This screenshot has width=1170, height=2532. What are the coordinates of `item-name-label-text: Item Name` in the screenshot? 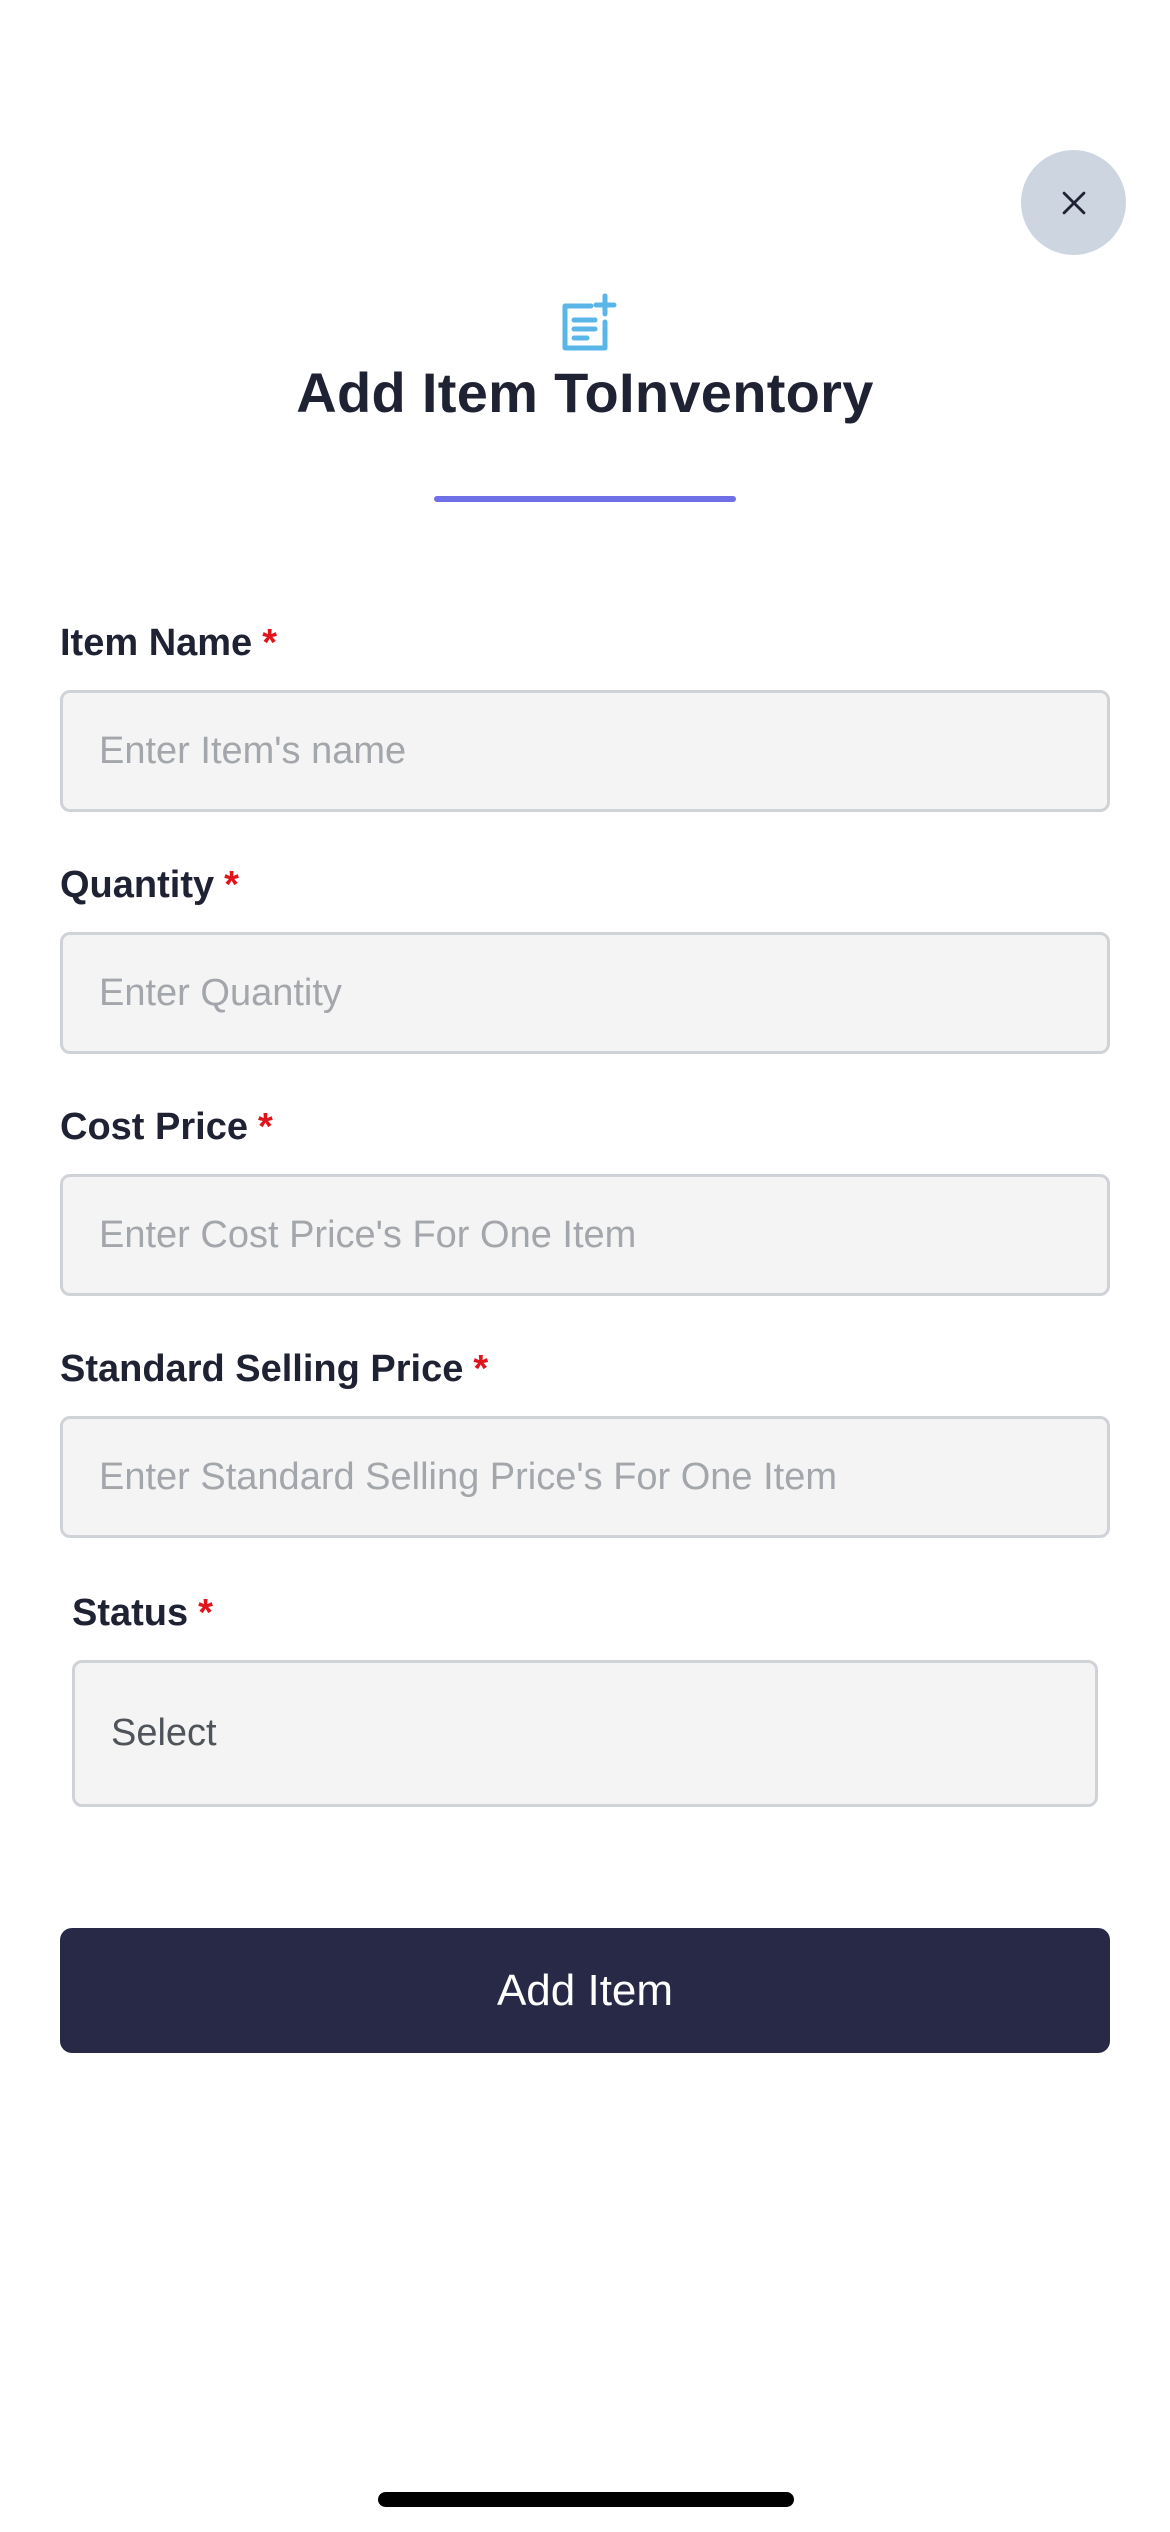 It's located at (156, 643).